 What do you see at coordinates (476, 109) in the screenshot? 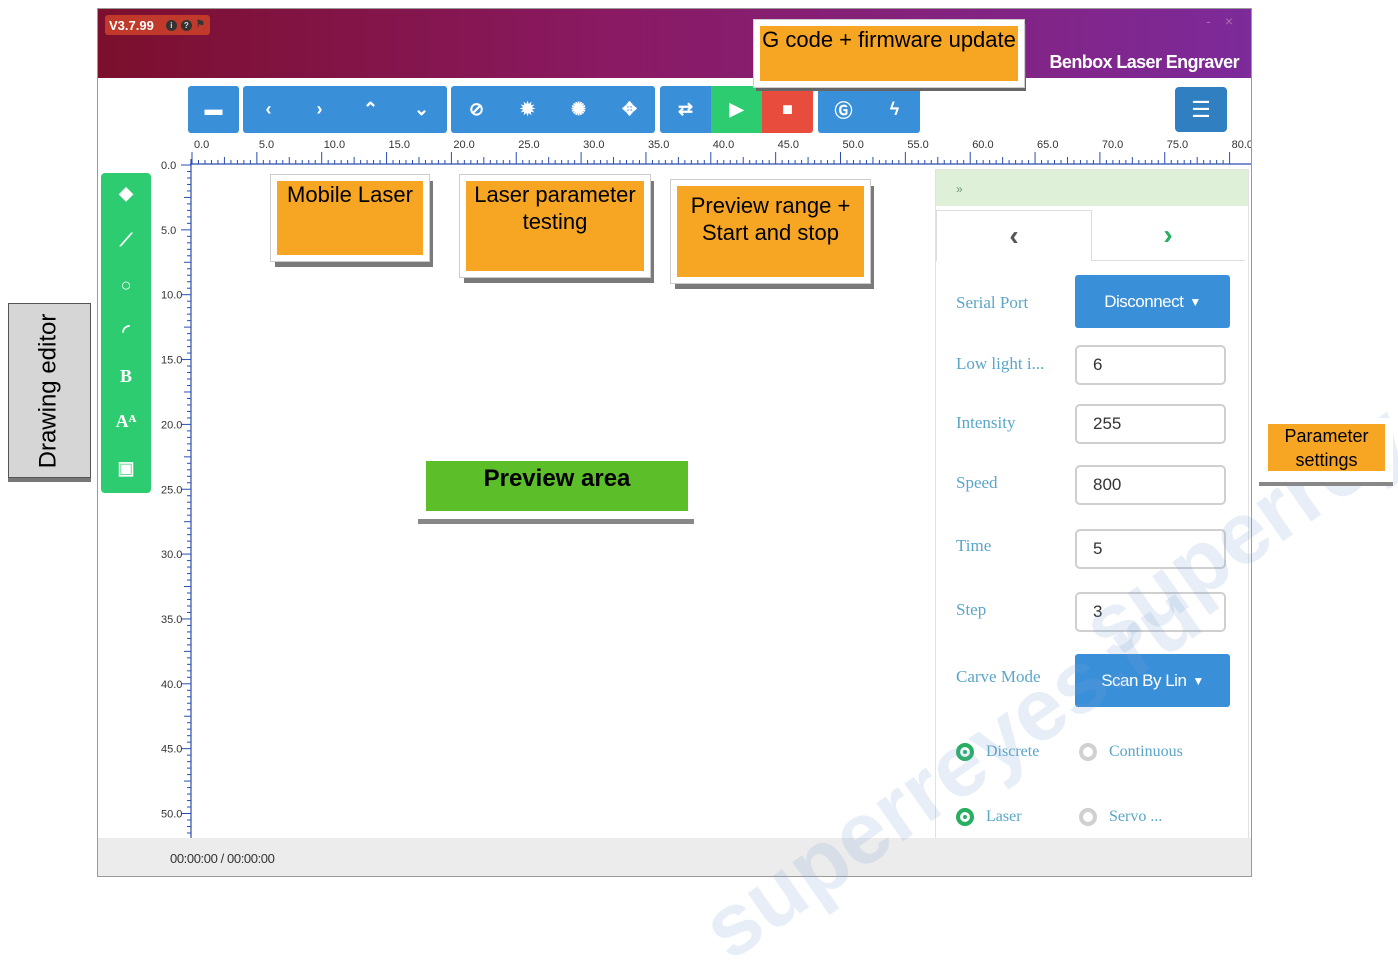
I see `ban-icon: ⊘` at bounding box center [476, 109].